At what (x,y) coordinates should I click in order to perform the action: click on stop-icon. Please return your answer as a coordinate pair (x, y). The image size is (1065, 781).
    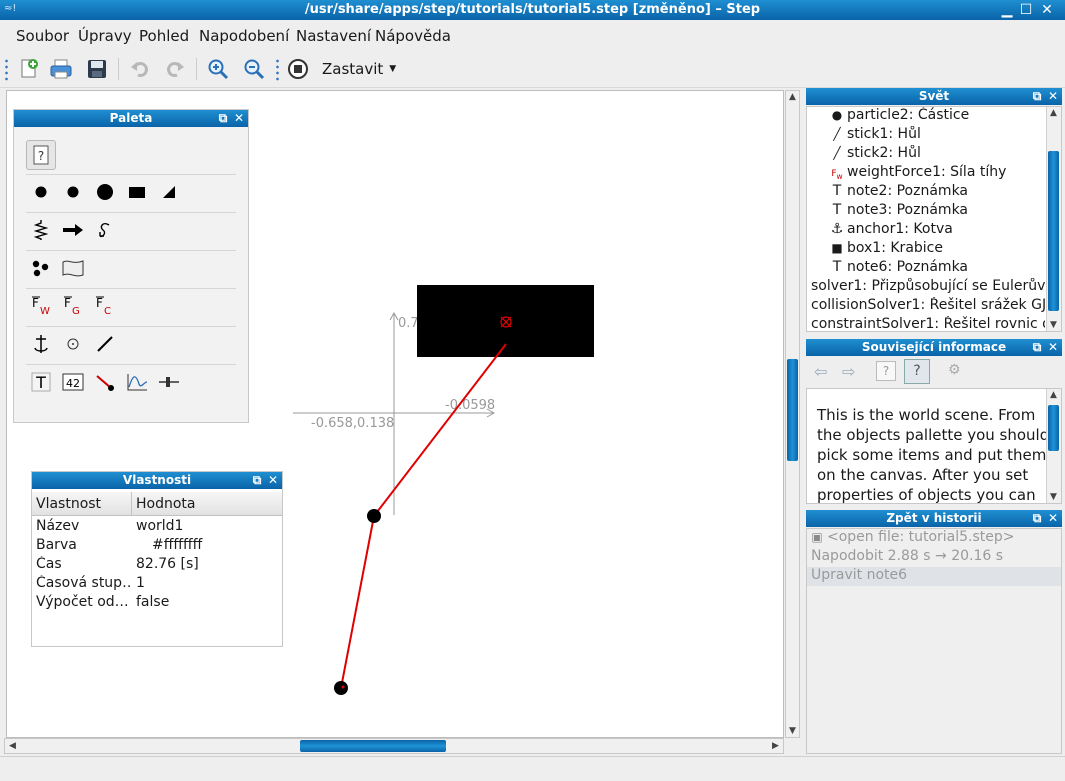
    Looking at the image, I should click on (298, 69).